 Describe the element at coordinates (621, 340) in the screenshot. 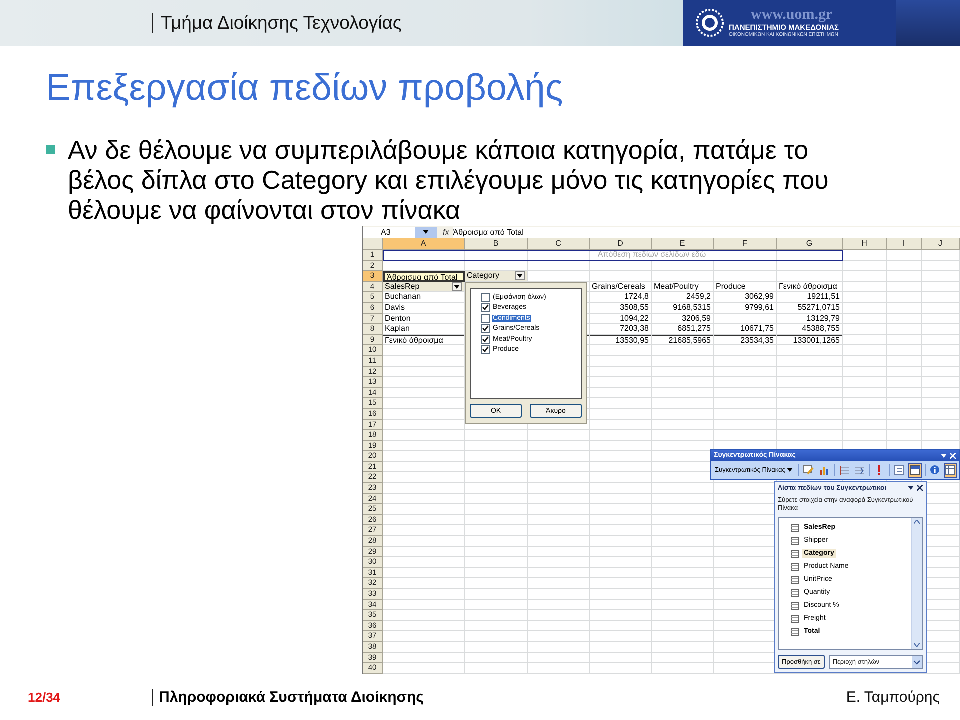

I see `table-cell: 13530,95` at that location.